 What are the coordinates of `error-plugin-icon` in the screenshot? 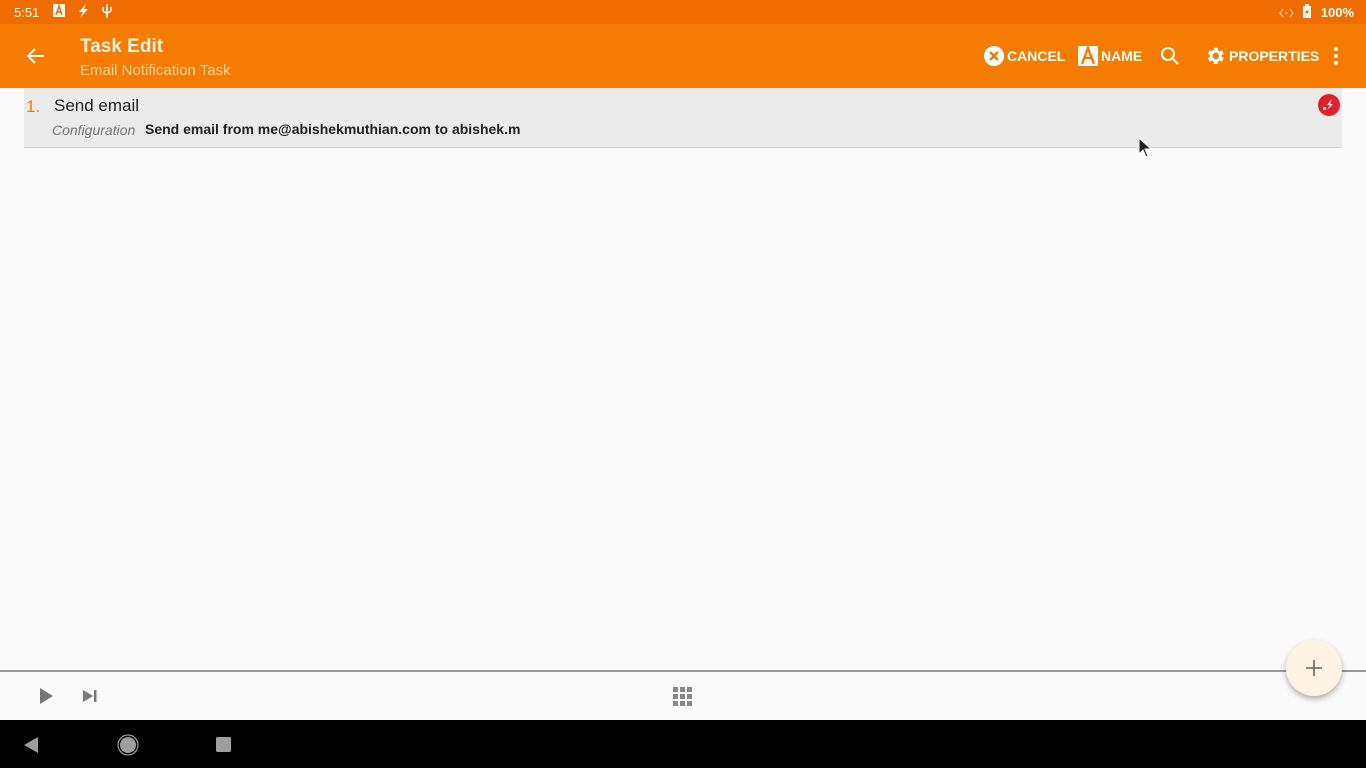 It's located at (1329, 105).